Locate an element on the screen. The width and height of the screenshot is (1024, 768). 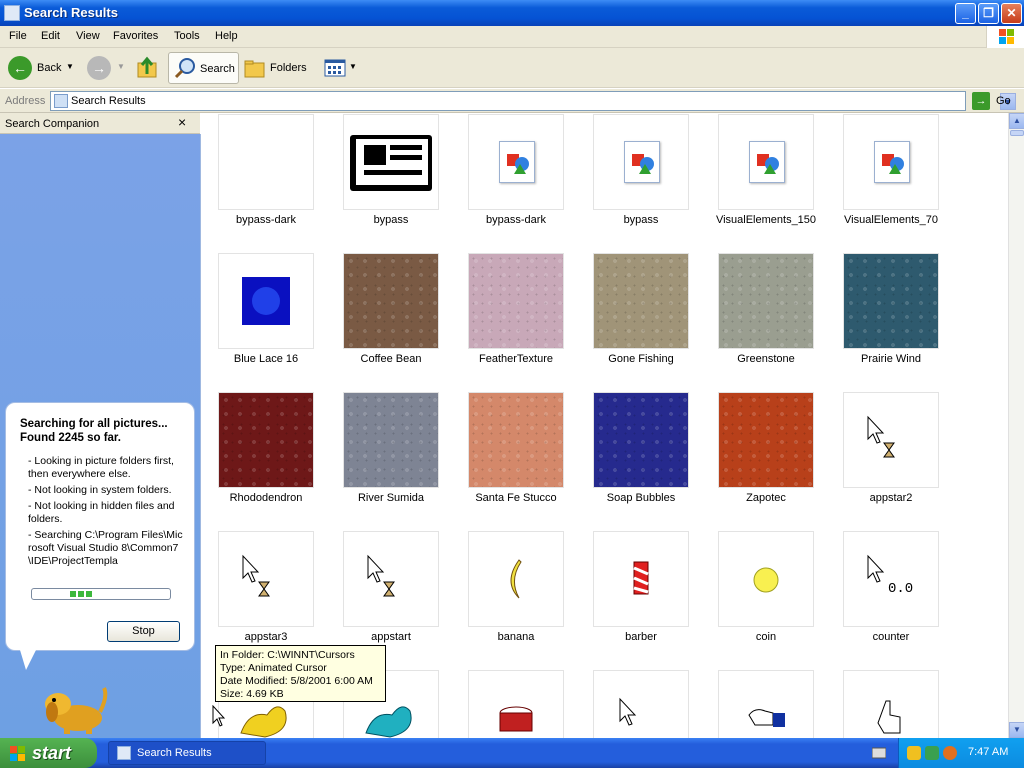
file-tile: Rhododendron is located at coordinates (266, 457).